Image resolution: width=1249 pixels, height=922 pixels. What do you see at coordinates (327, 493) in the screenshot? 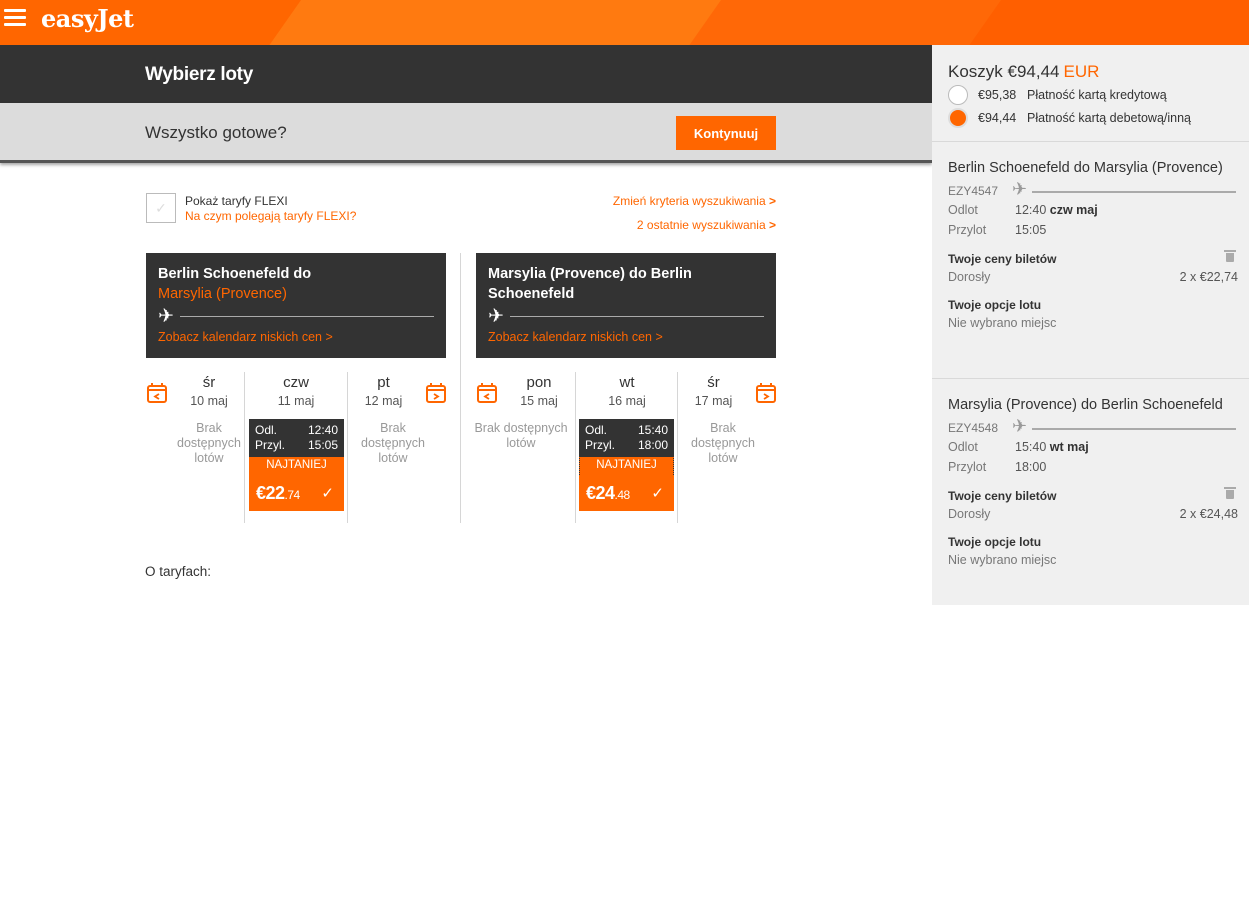
I see `check-icon: ✓` at bounding box center [327, 493].